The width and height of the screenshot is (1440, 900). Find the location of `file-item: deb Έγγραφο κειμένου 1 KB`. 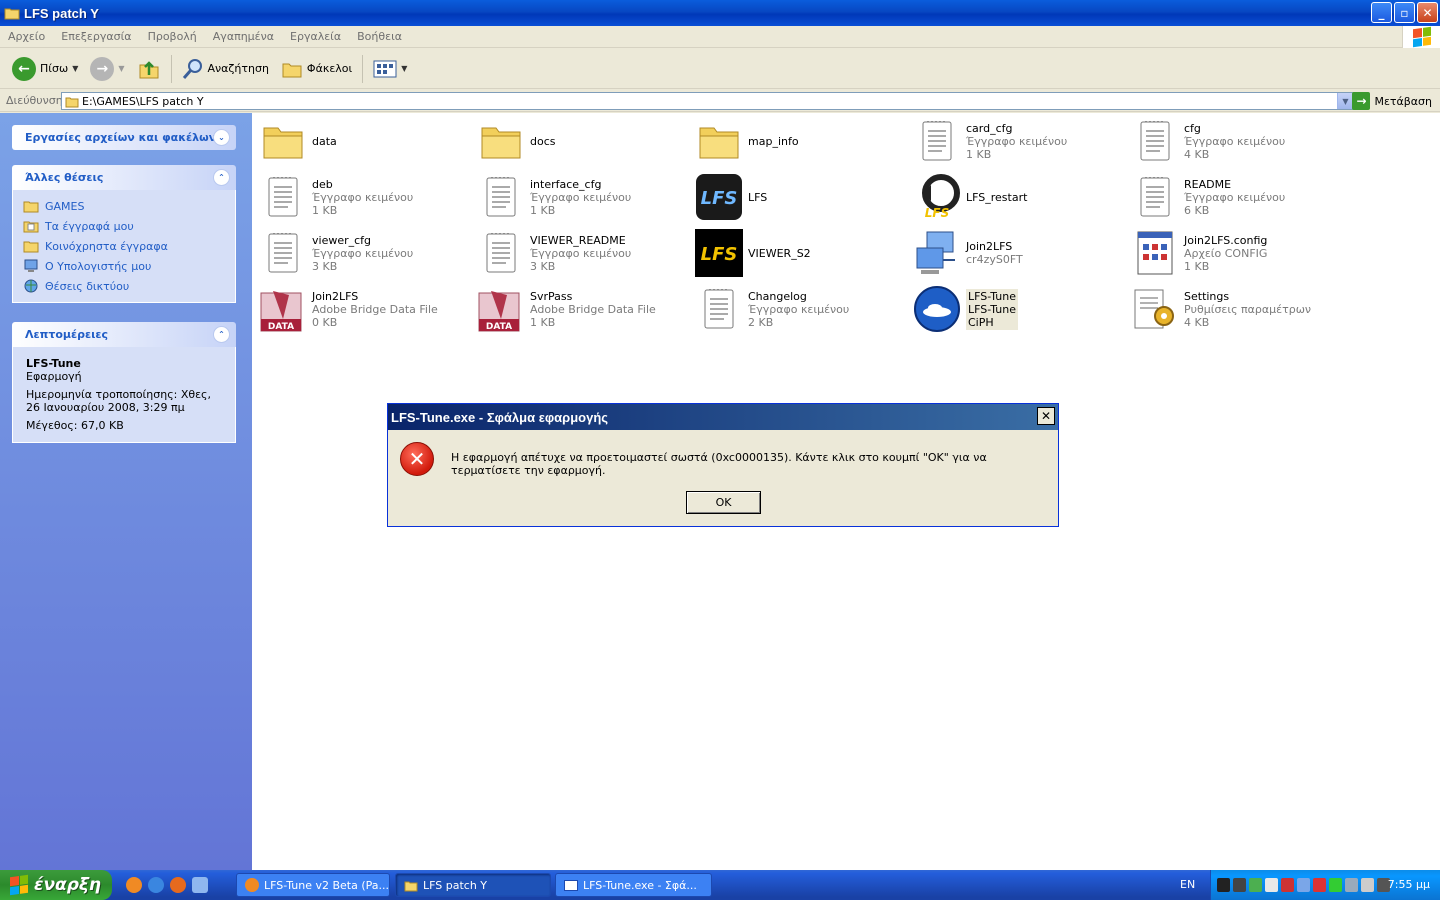

file-item: deb Έγγραφο κειμένου 1 KB is located at coordinates (362, 197).